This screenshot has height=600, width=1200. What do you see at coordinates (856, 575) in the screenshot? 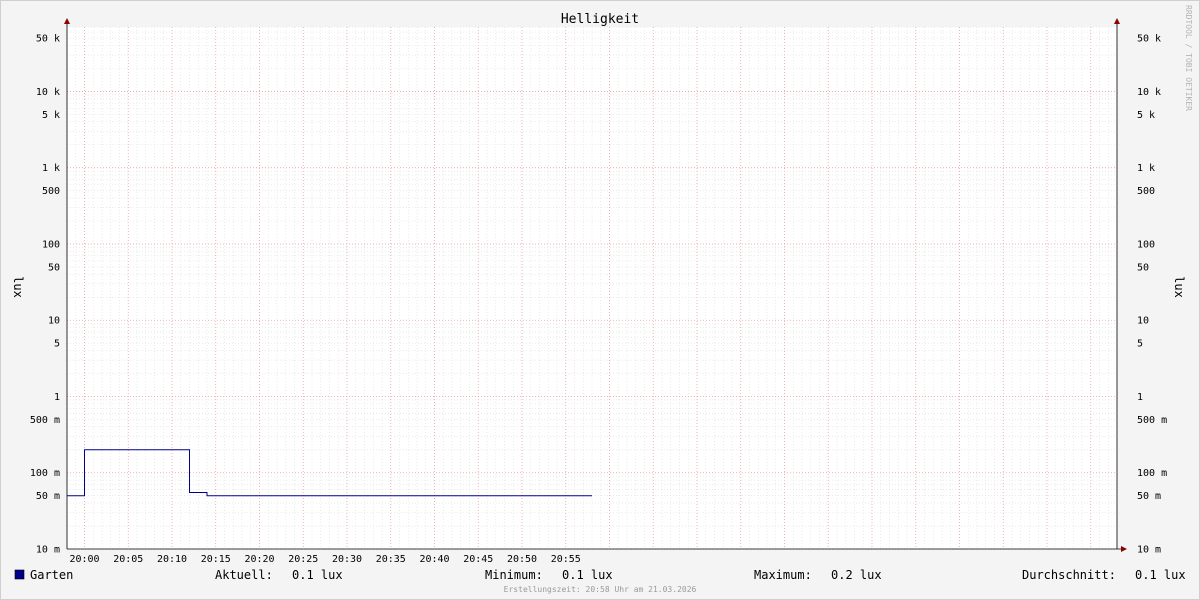
I see `legend-max-value: 0.2 lux` at bounding box center [856, 575].